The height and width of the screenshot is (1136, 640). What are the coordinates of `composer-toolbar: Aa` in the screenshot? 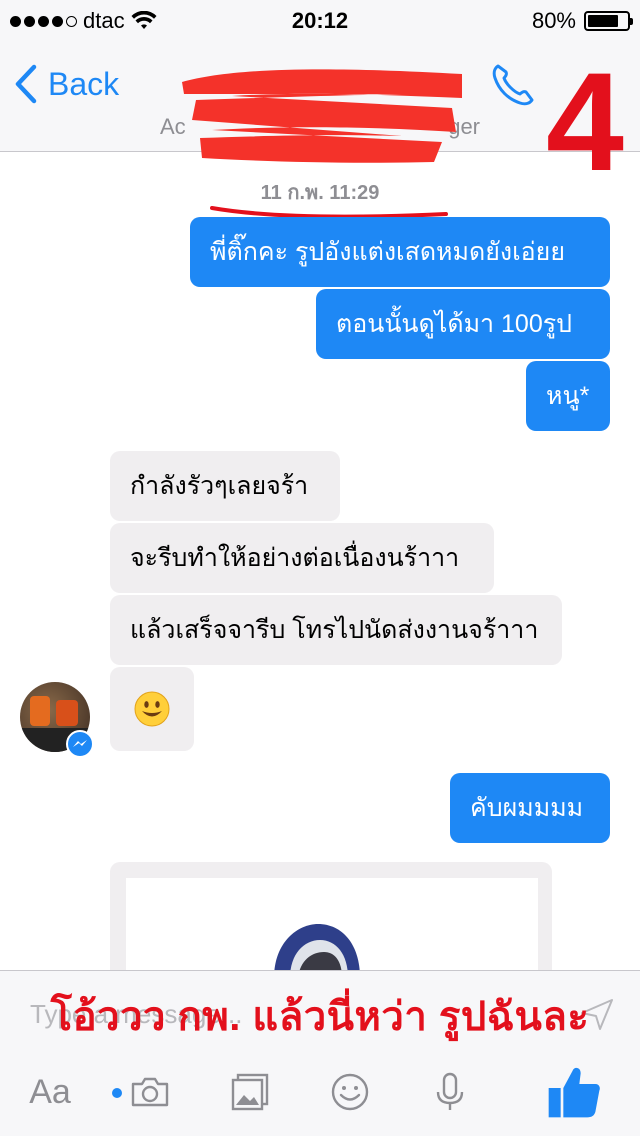 It's located at (320, 1092).